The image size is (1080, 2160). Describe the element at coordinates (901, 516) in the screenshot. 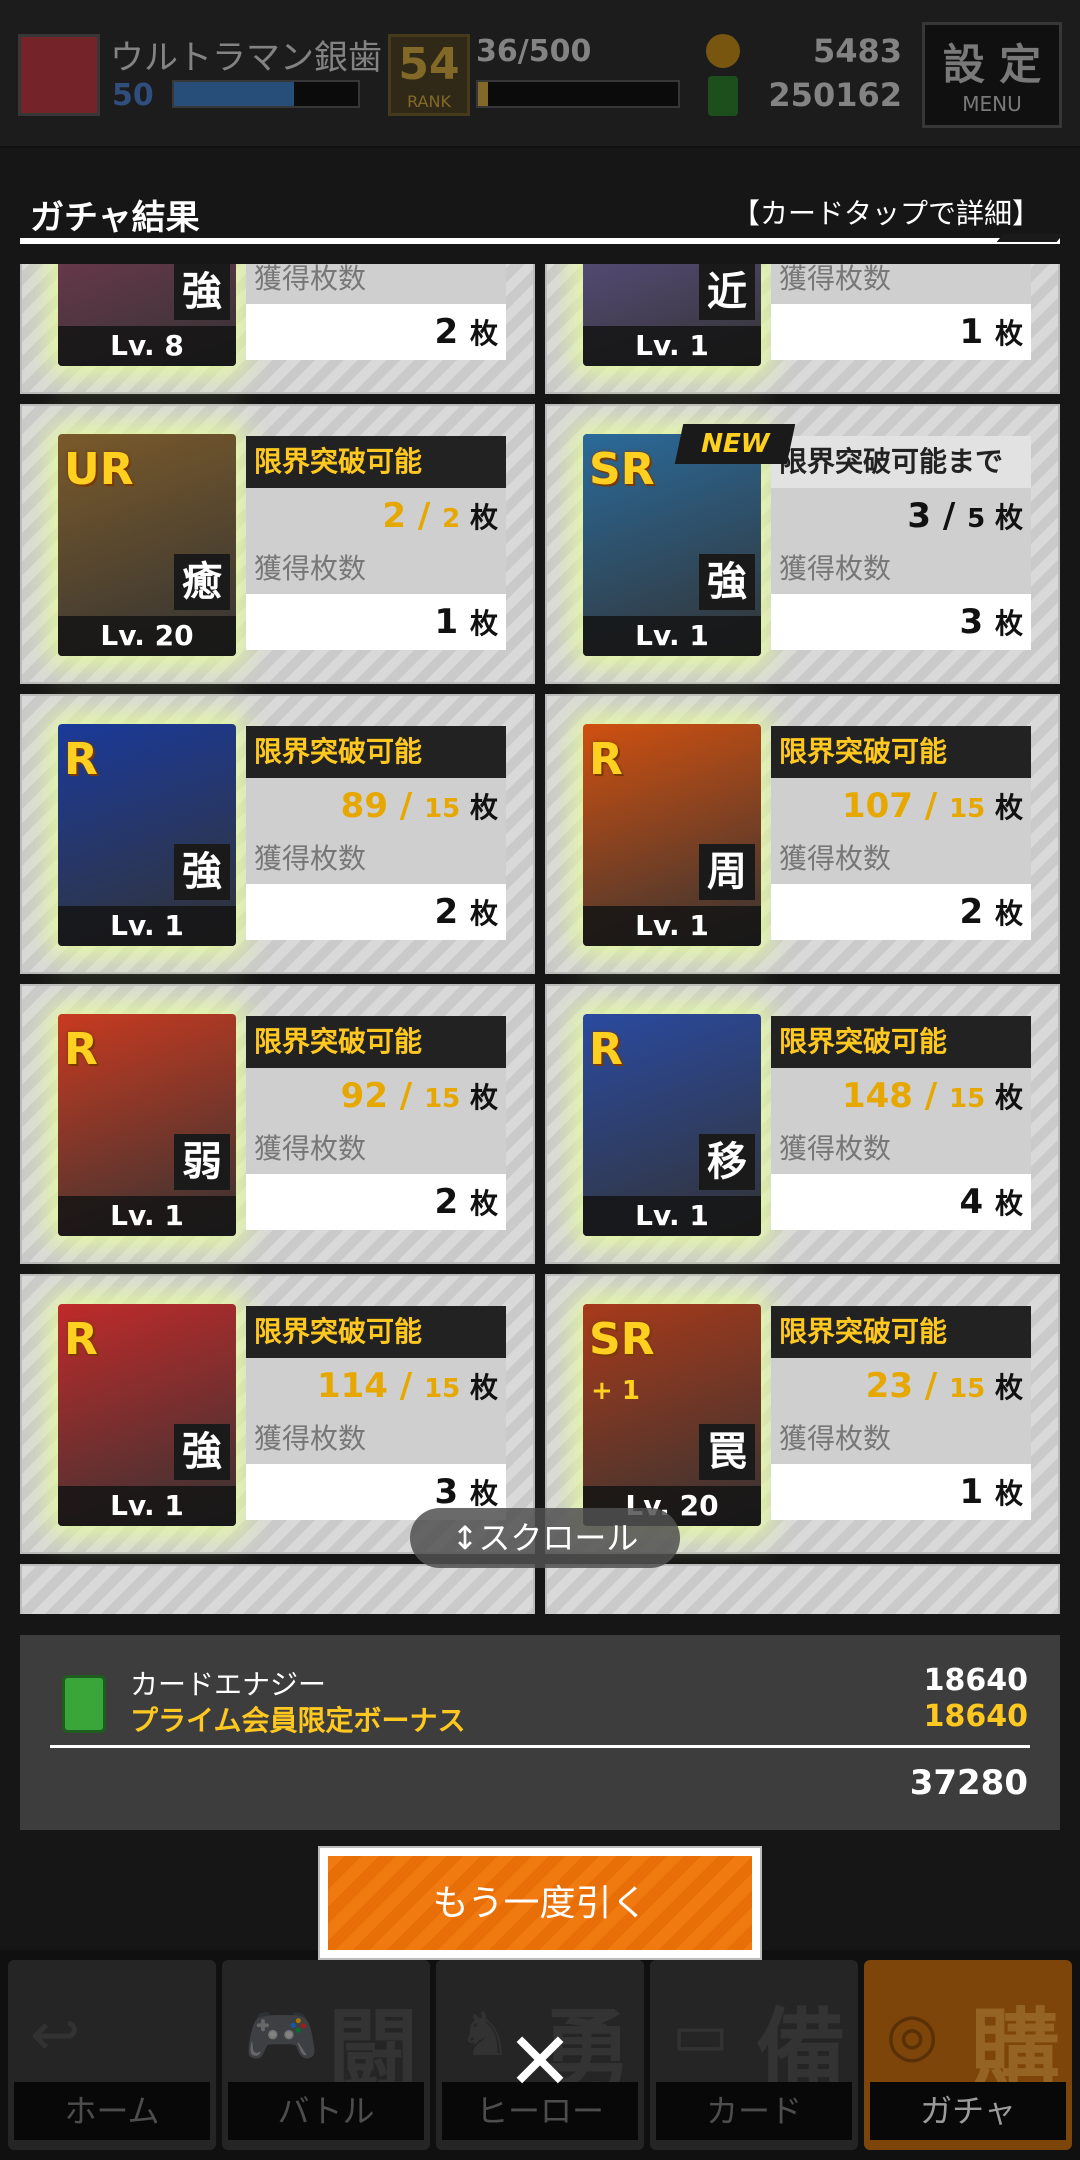

I see `limit-break-progress: 3 / 5 枚` at that location.